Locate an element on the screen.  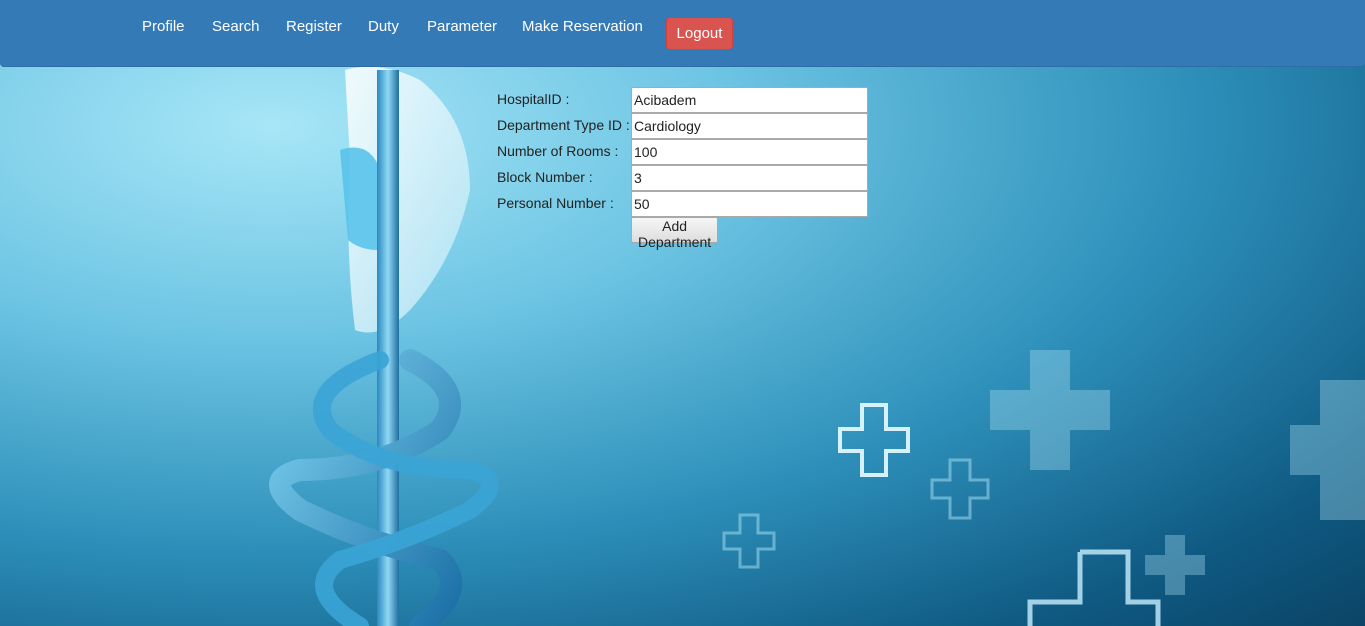
nav-duty-link: Duty is located at coordinates (383, 27).